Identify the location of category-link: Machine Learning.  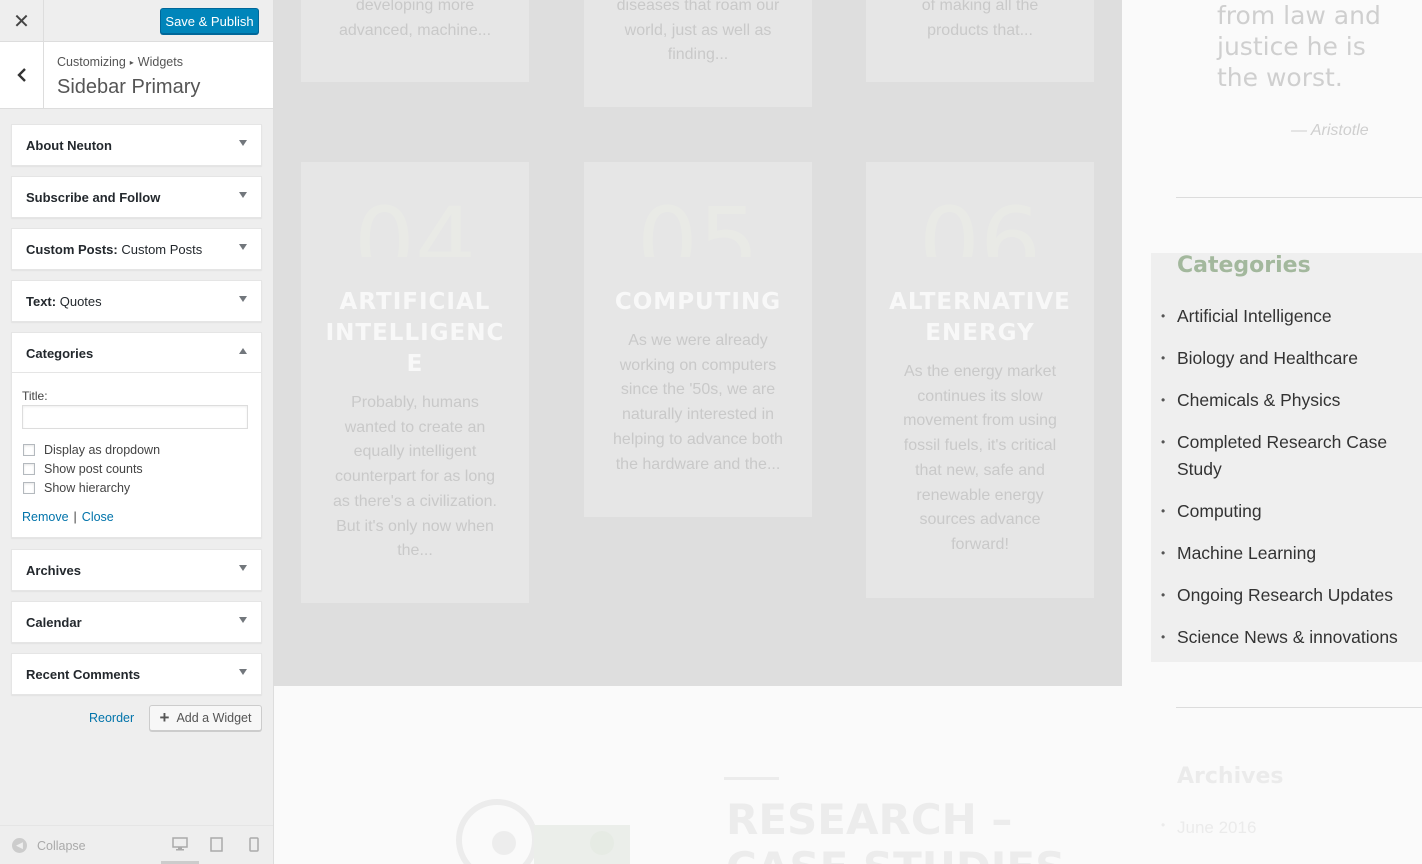
(1276, 553).